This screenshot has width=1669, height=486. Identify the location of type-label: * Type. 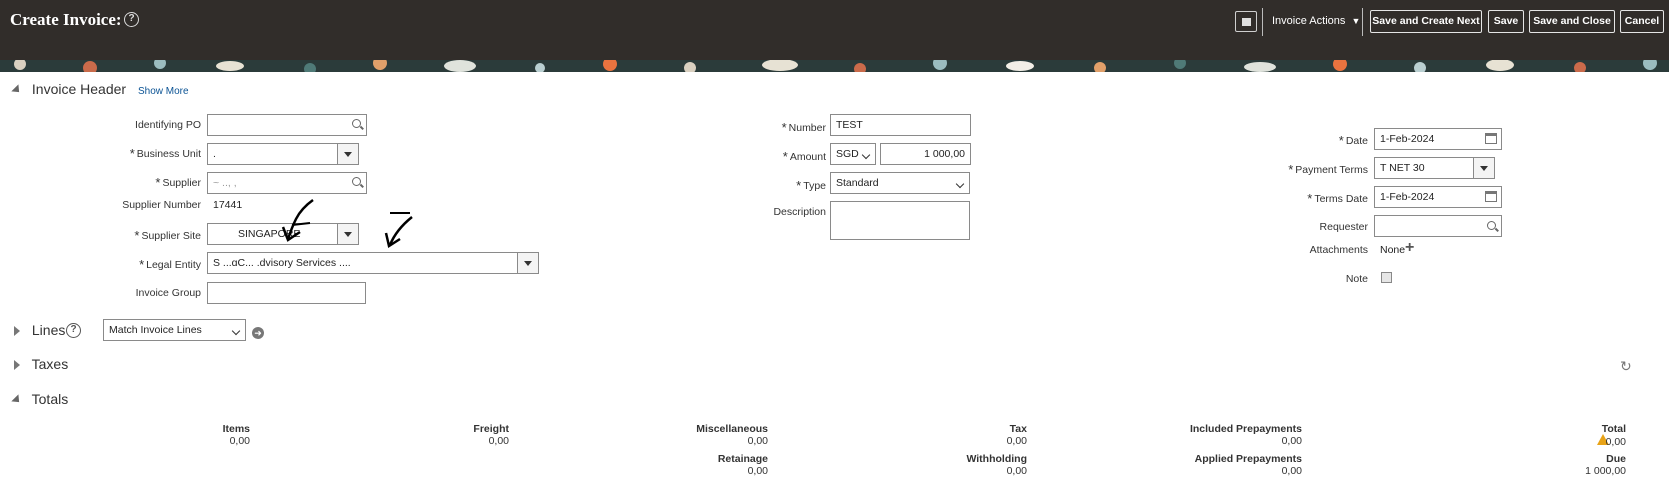
(811, 185).